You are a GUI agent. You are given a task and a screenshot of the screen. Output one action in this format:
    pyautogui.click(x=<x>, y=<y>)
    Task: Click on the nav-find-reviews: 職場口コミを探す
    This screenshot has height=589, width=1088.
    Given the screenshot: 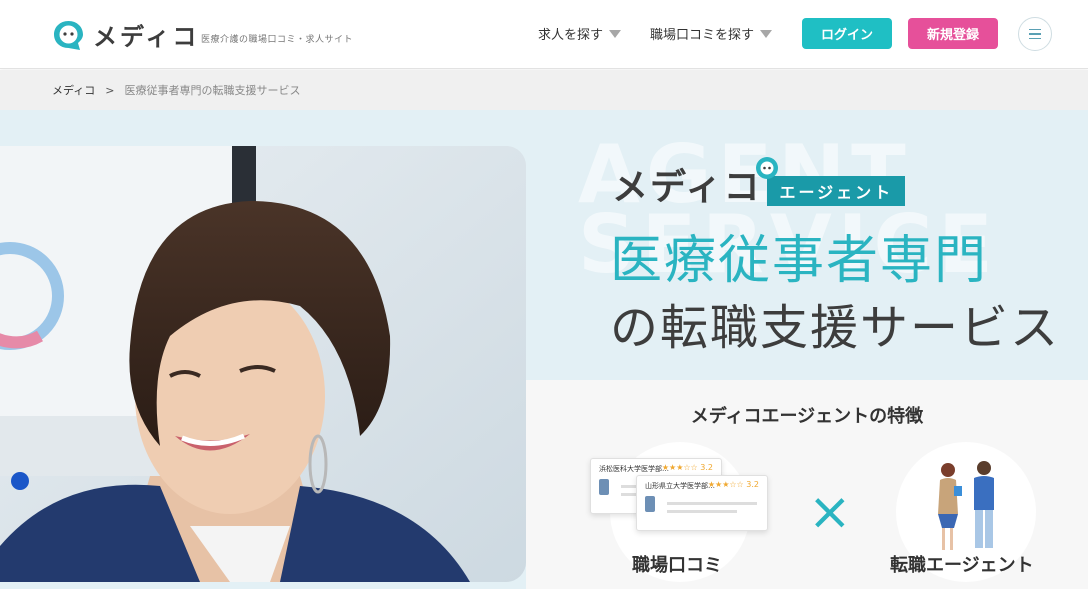 What is the action you would take?
    pyautogui.click(x=711, y=33)
    